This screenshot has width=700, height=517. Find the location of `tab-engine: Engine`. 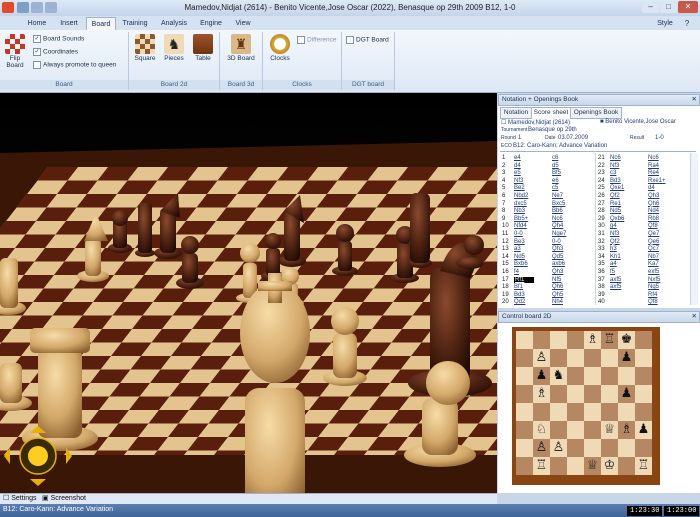

tab-engine: Engine is located at coordinates (211, 23).